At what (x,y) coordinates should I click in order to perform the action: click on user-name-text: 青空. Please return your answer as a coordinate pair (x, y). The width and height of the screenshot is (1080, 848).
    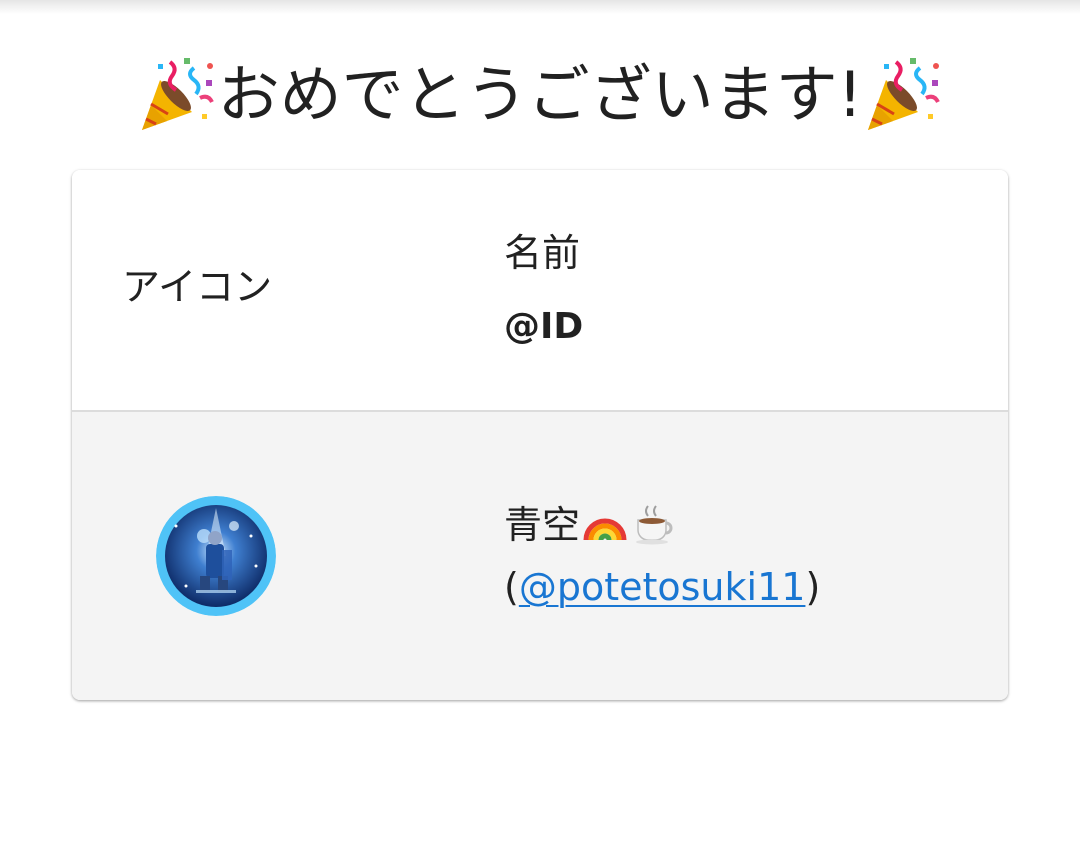
    Looking at the image, I should click on (542, 525).